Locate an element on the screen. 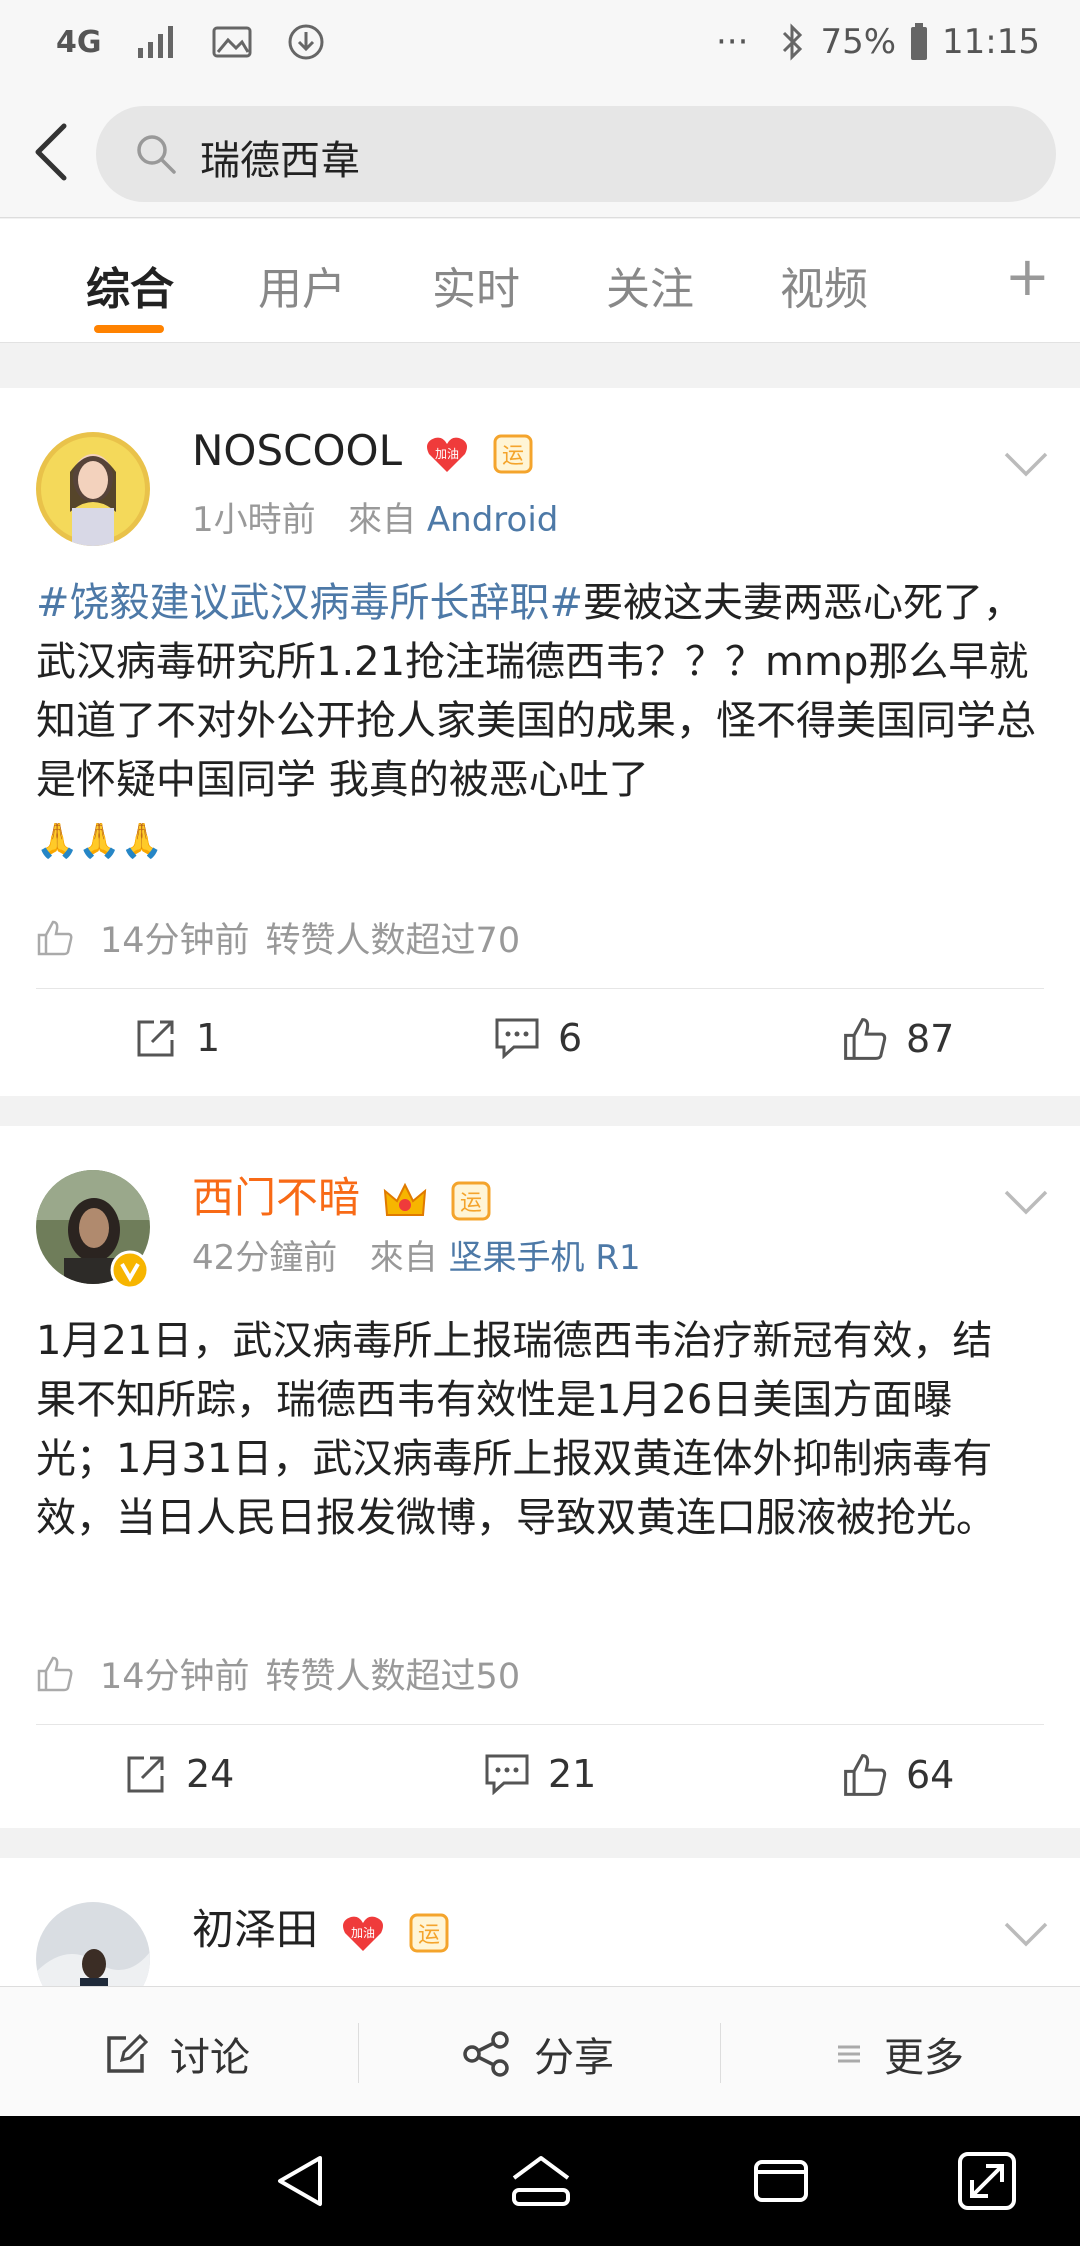 This screenshot has width=1080, height=2246. comment-button: 21 is located at coordinates (540, 1774).